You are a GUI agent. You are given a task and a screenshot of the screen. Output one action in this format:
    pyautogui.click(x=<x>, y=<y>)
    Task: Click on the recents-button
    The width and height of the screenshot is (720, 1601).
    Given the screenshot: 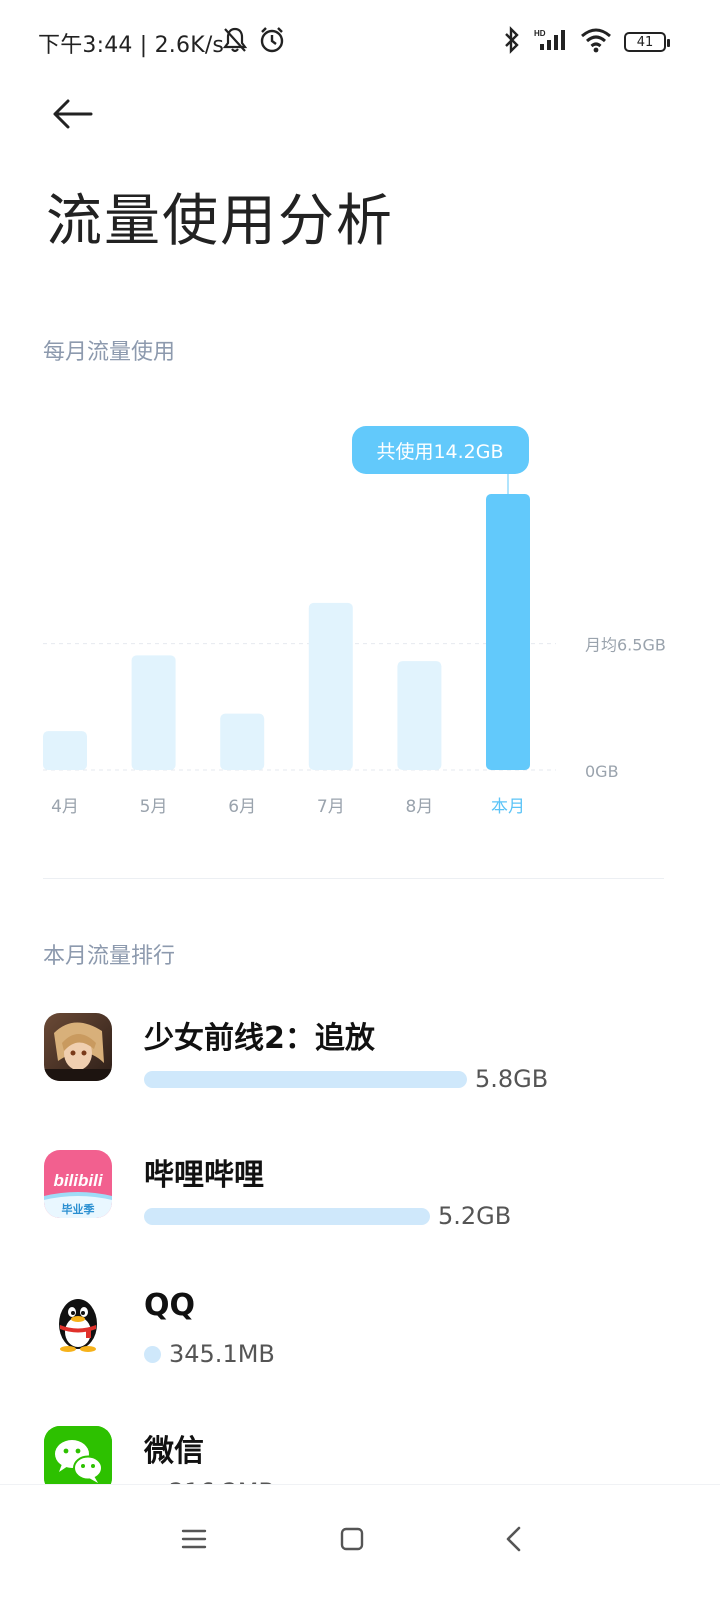 What is the action you would take?
    pyautogui.click(x=194, y=1539)
    